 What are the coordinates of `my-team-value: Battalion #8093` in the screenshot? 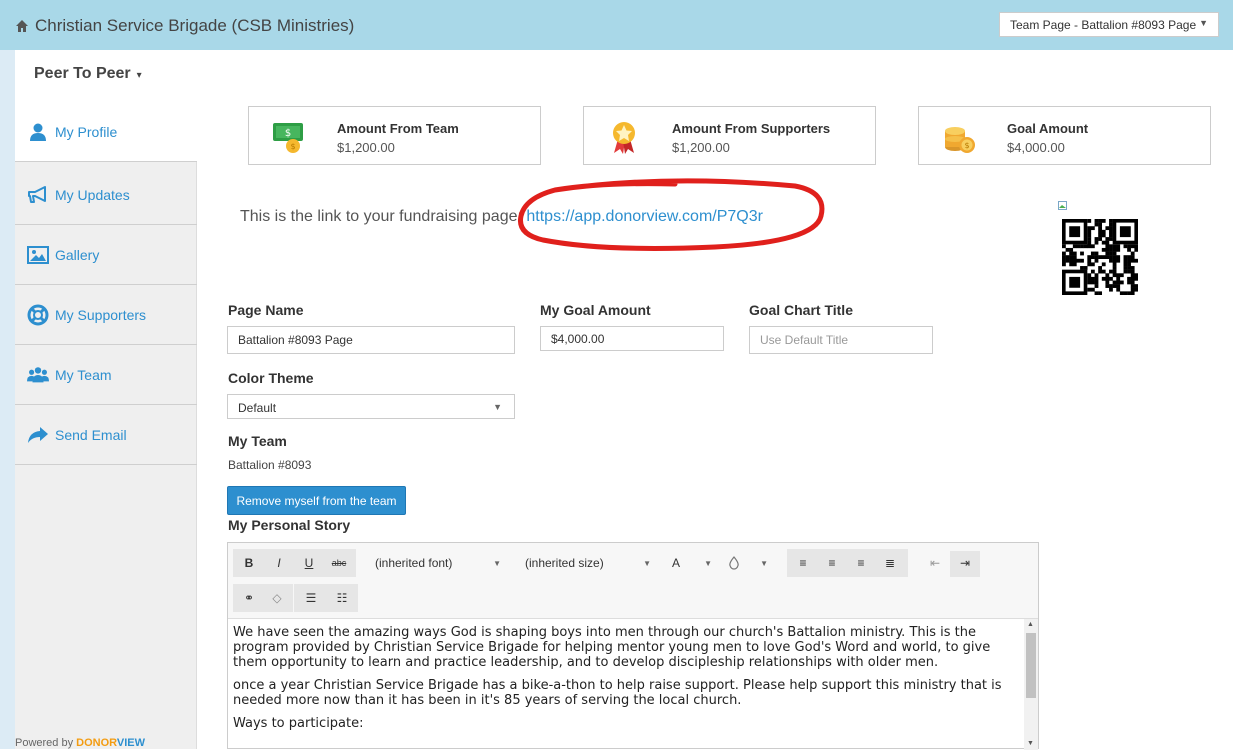 It's located at (270, 465).